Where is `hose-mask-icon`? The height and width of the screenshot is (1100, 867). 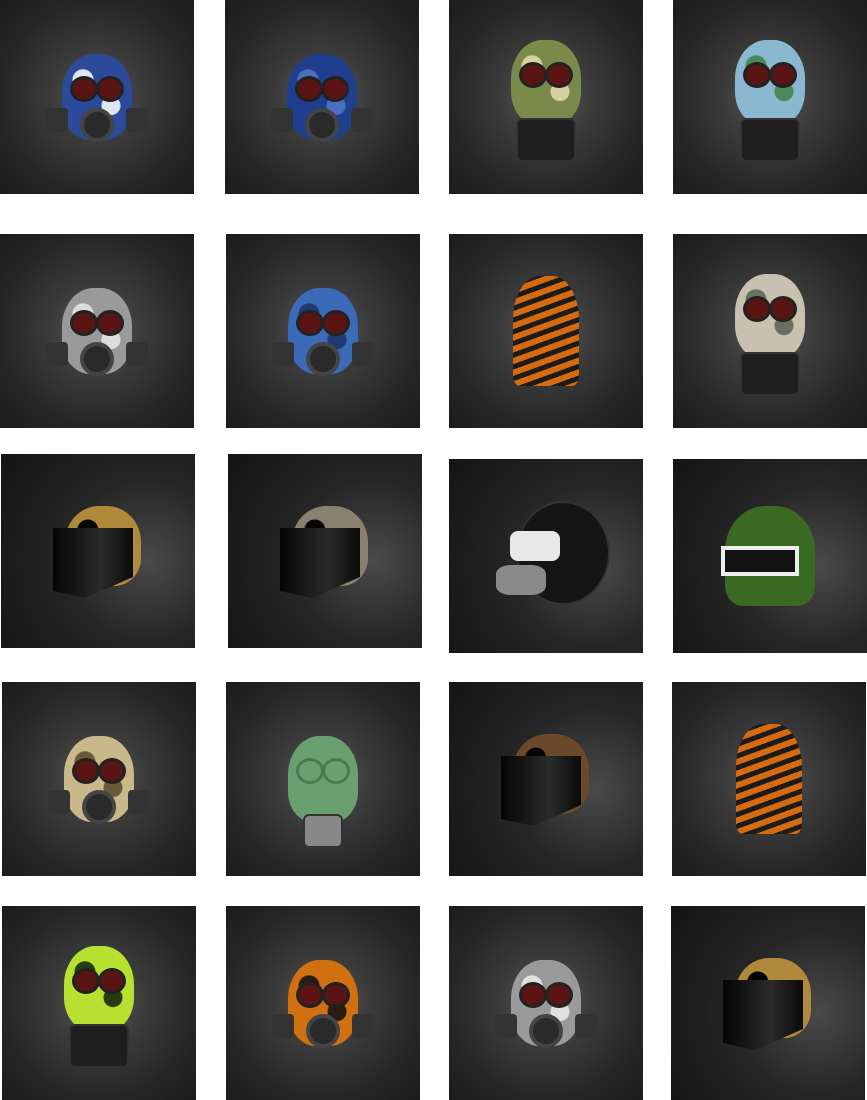
hose-mask-icon is located at coordinates (323, 792).